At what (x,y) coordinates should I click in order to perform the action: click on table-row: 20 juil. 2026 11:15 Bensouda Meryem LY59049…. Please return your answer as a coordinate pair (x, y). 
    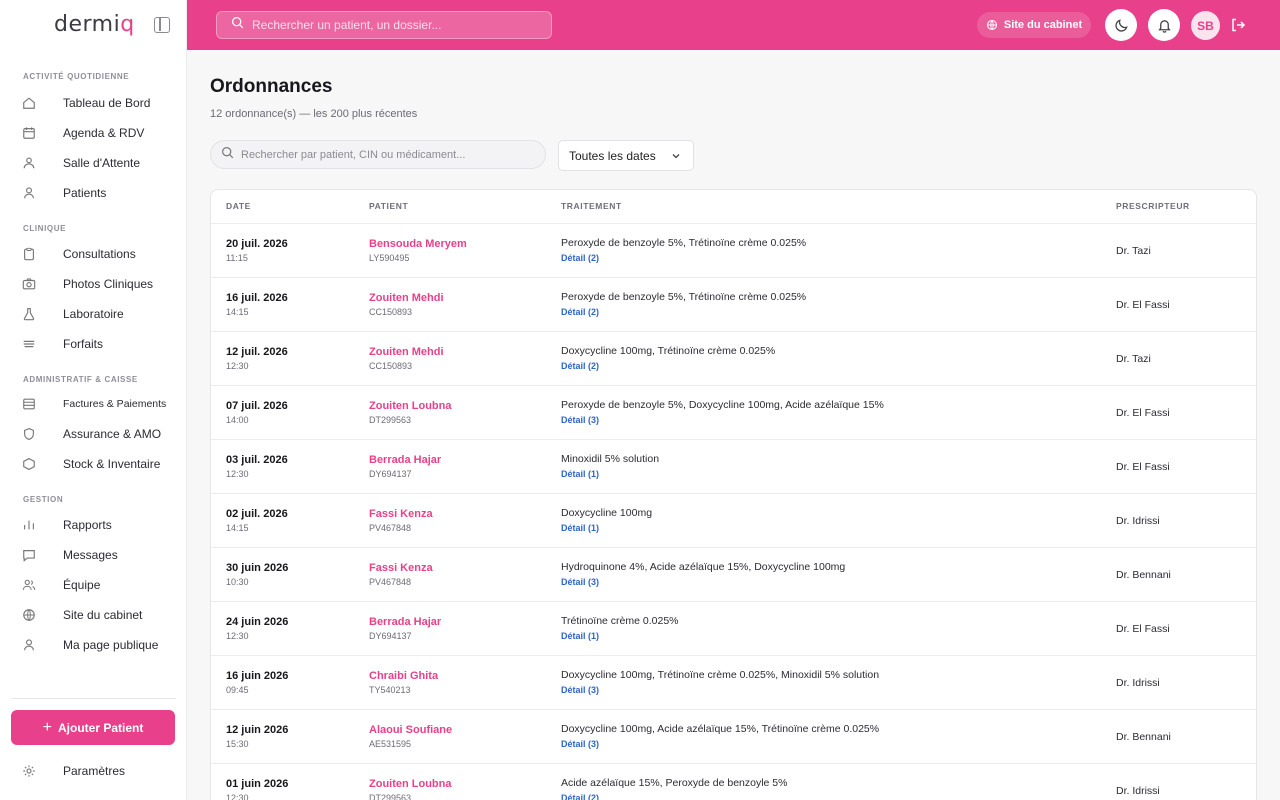
    Looking at the image, I should click on (733, 251).